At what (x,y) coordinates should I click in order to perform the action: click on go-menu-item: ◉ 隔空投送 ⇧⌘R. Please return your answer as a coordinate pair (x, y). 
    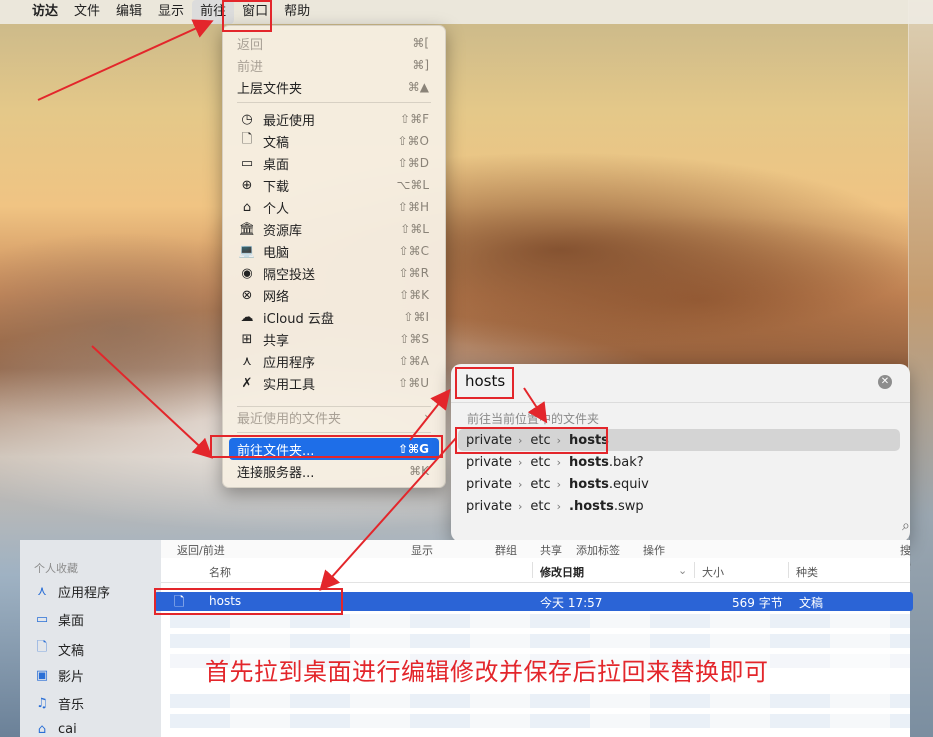
    Looking at the image, I should click on (334, 273).